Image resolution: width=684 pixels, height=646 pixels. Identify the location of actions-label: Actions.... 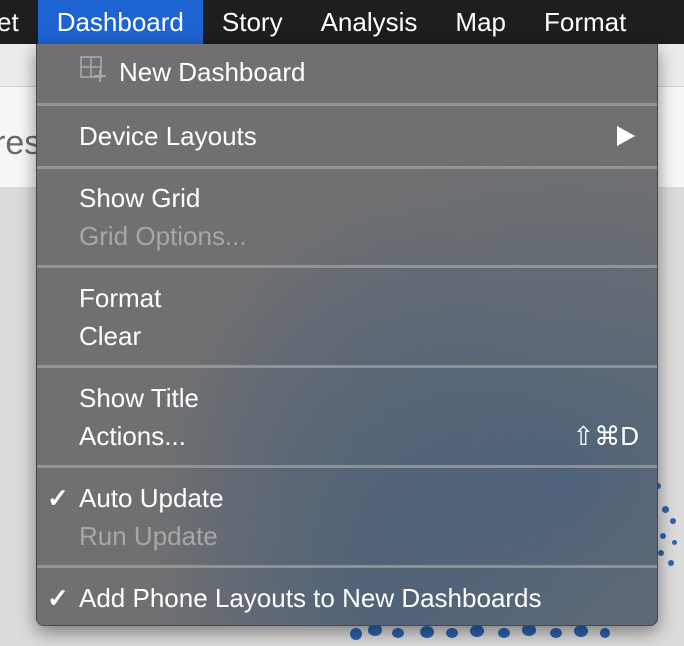
(132, 436).